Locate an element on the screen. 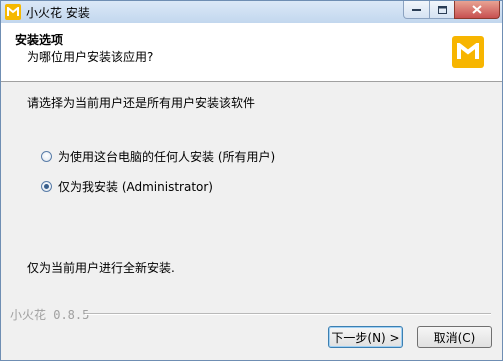 The height and width of the screenshot is (361, 503). page-subtitle: 为哪位用户安装该应用? is located at coordinates (90, 57).